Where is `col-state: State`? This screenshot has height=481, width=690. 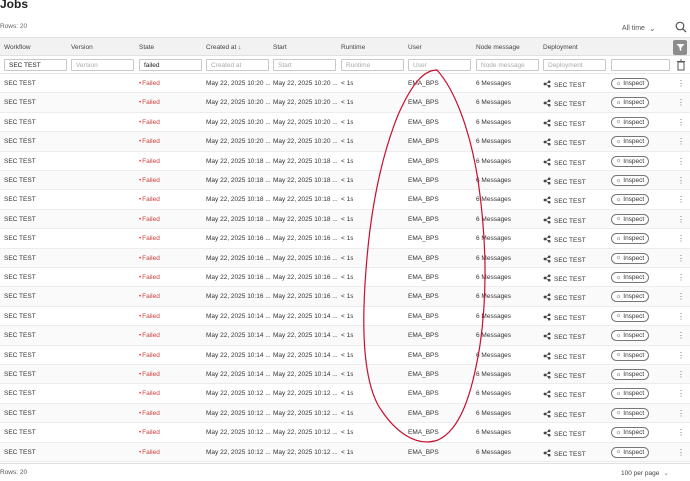 col-state: State is located at coordinates (146, 47).